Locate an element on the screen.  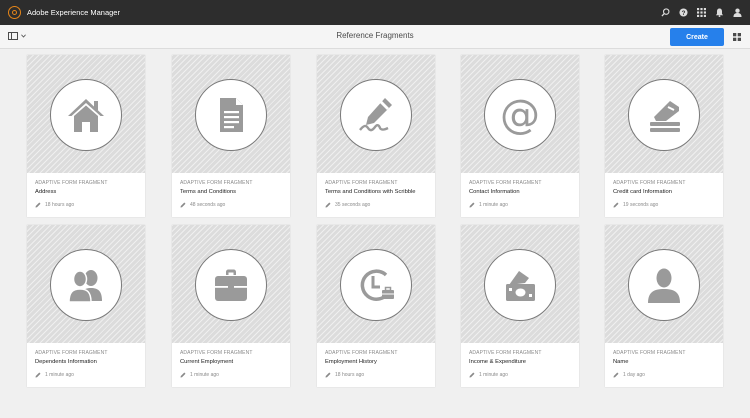
history-icon is located at coordinates (376, 285).